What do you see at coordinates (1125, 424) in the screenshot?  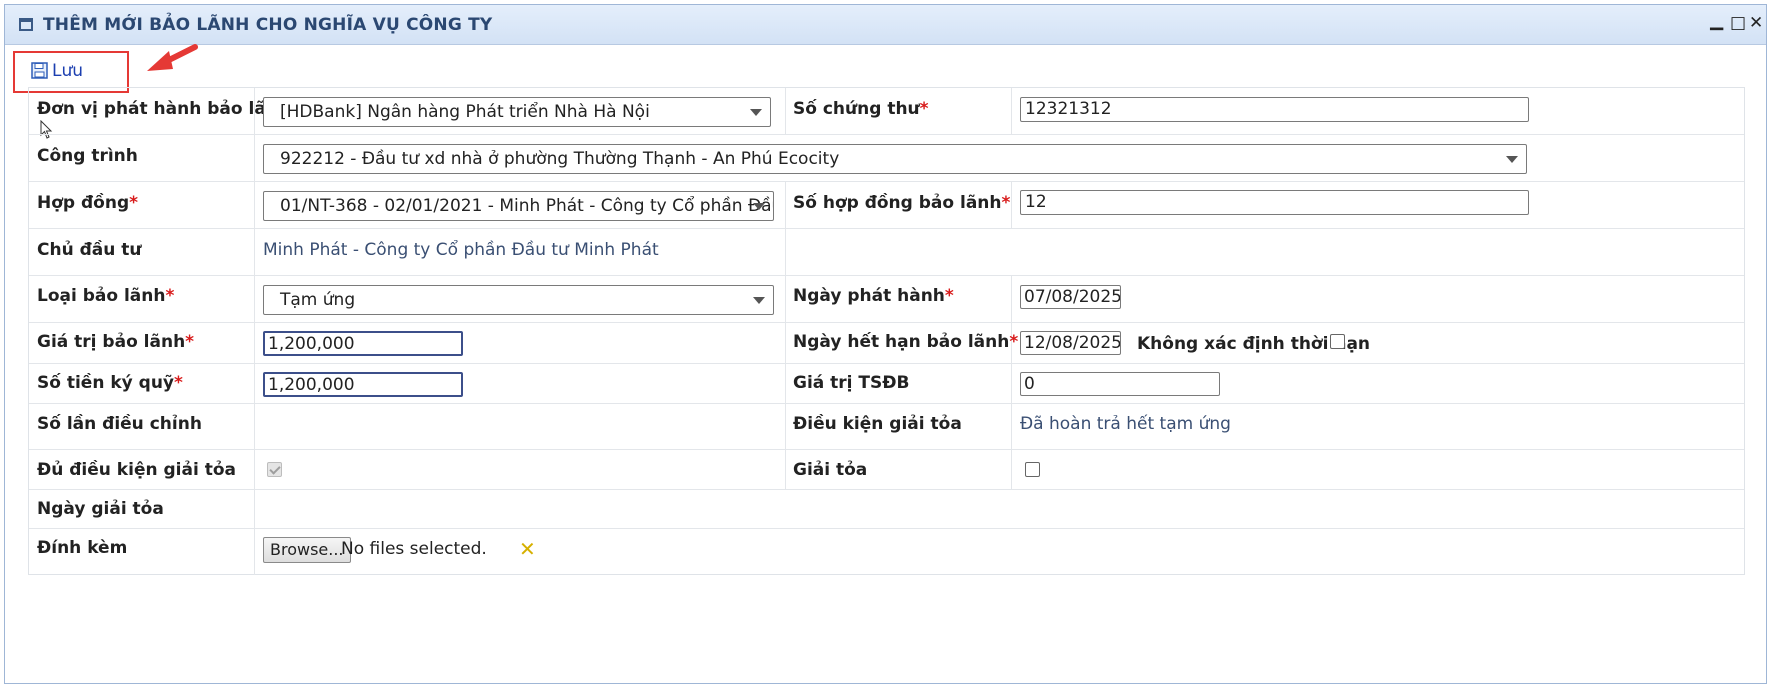 I see `release-condition-value: Đã hoàn trả hết tạm ứng` at bounding box center [1125, 424].